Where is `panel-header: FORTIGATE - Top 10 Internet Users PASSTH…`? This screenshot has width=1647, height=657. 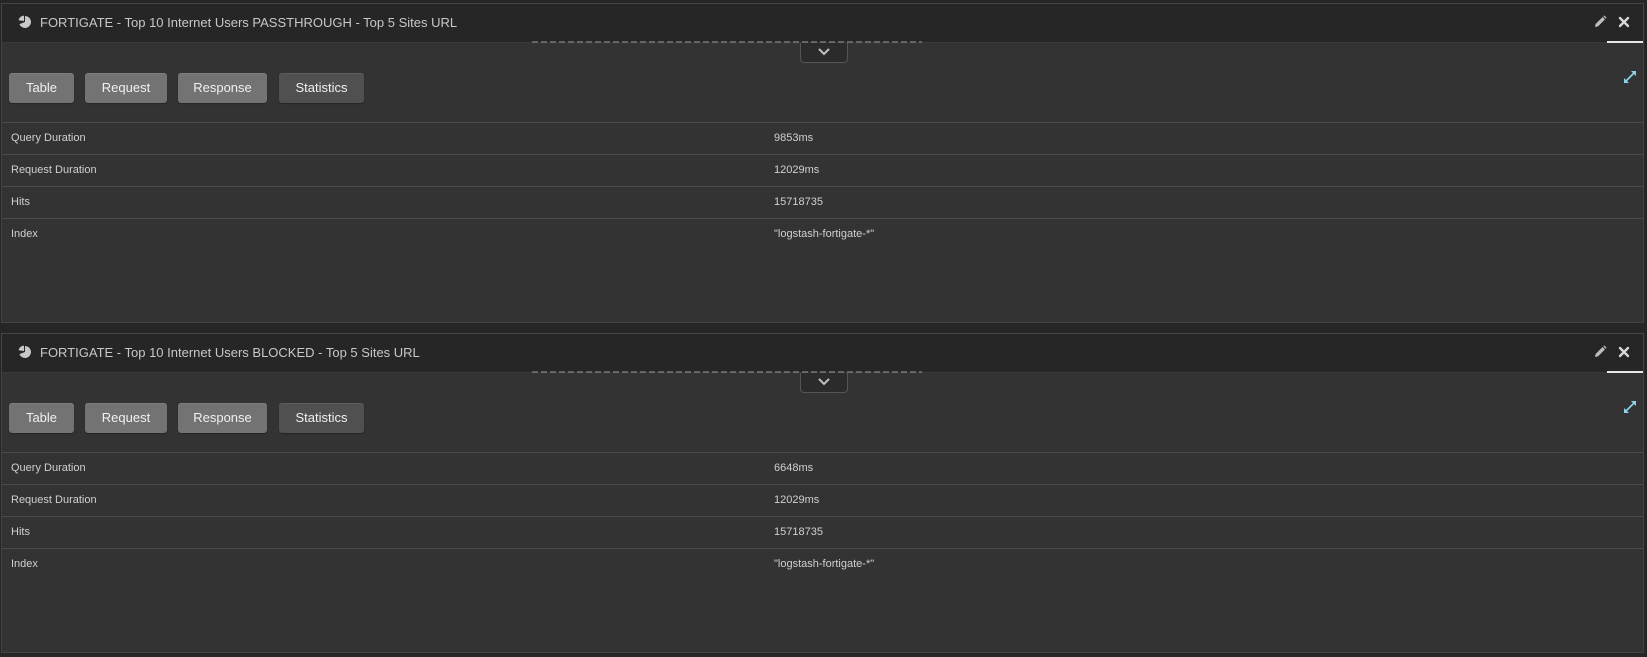
panel-header: FORTIGATE - Top 10 Internet Users PASSTH… is located at coordinates (822, 23).